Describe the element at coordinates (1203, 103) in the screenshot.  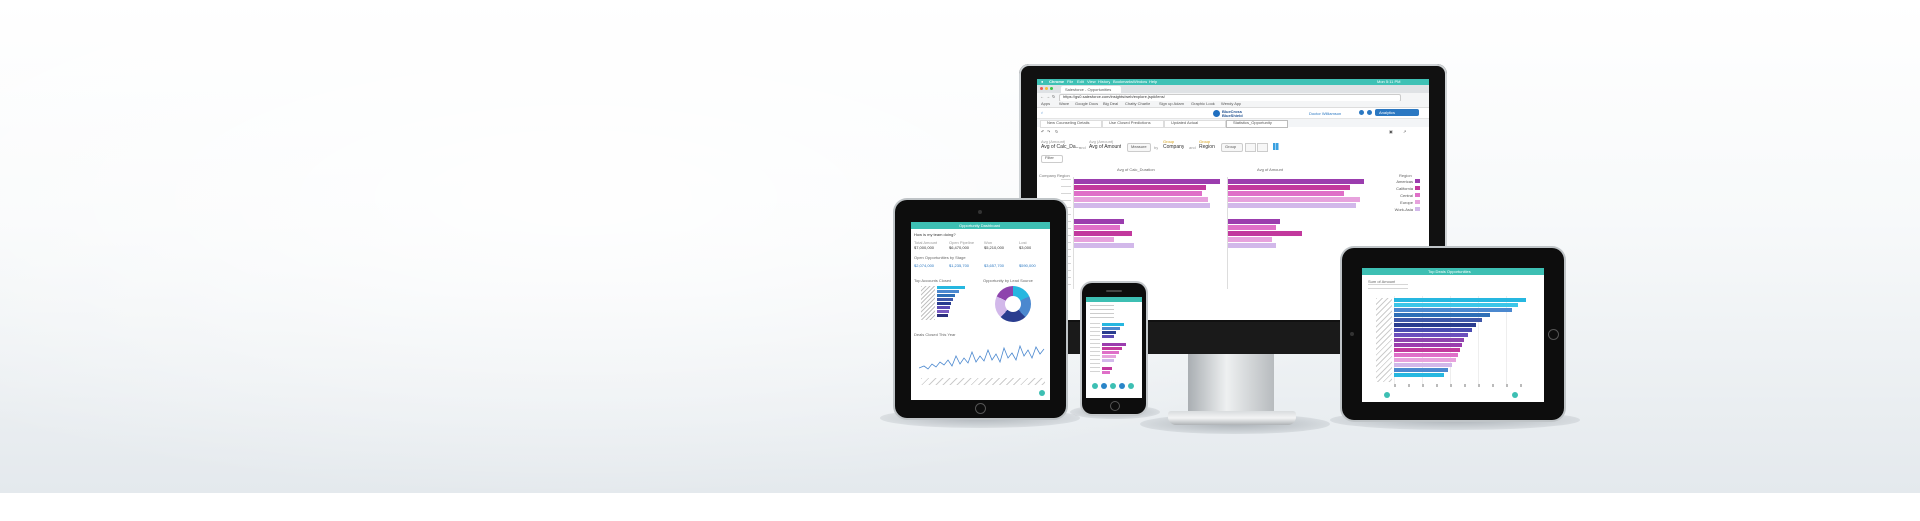
I see `bookmark-item: Graphic Look` at that location.